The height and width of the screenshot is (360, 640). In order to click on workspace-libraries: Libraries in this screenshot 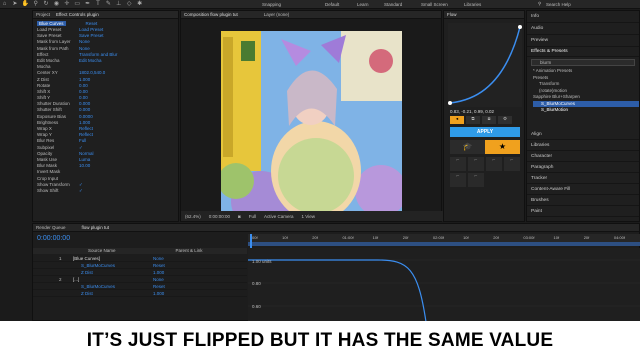, I will do `click(472, 4)`.